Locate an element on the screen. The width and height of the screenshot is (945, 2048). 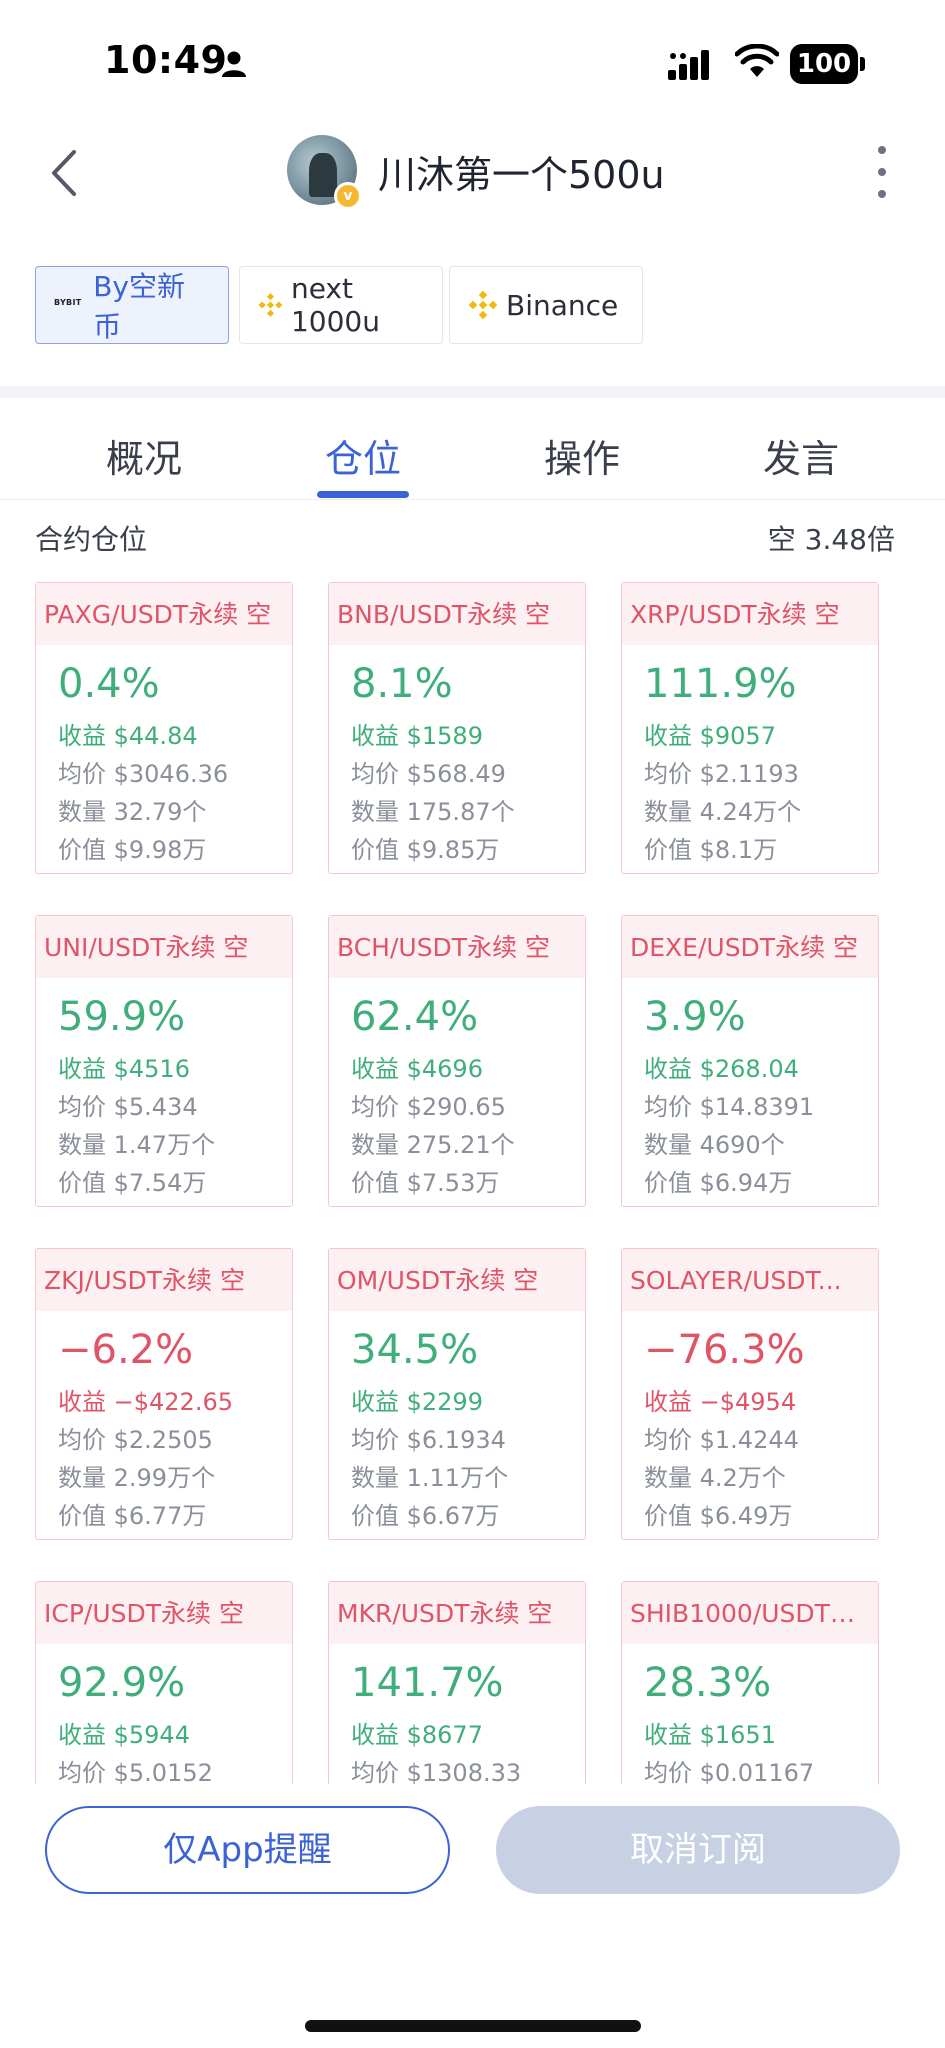
position-details: 28.3% 收益 $1651 均价 $0.01167 is located at coordinates (750, 1714).